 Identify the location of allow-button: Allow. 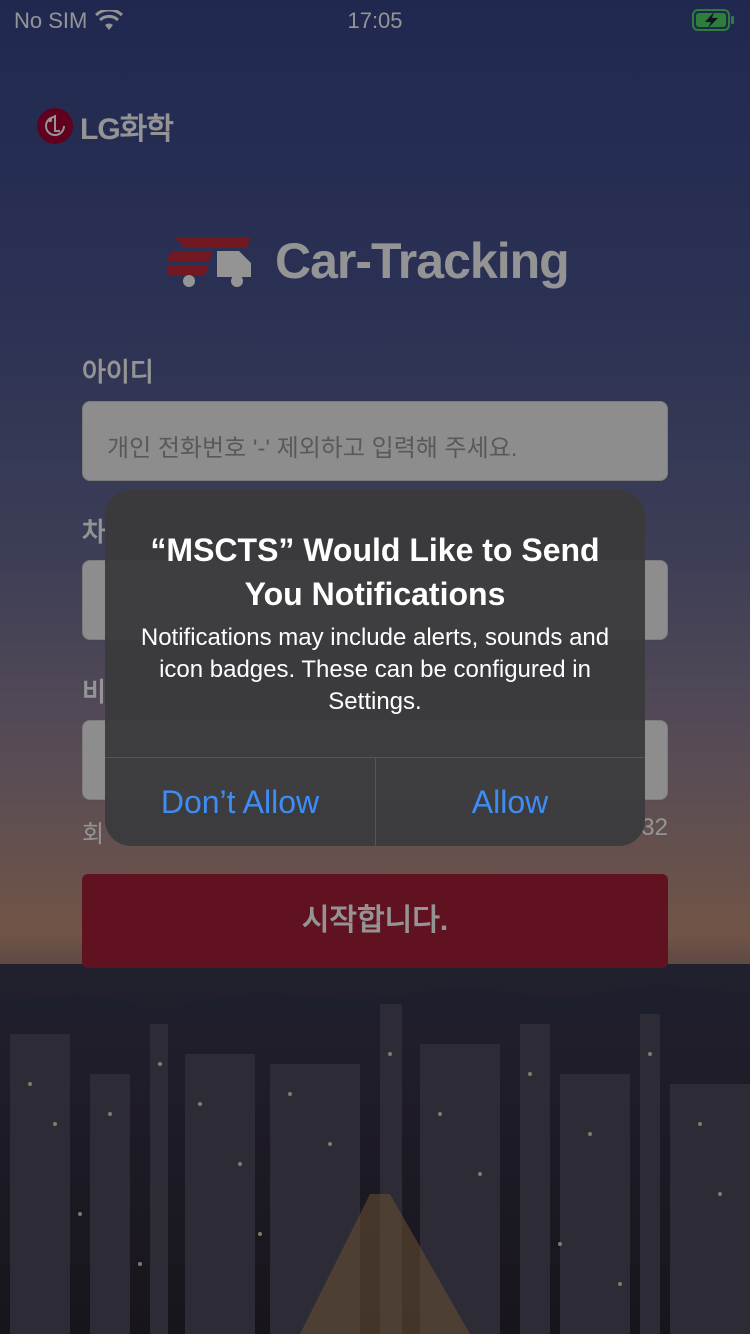
(510, 802).